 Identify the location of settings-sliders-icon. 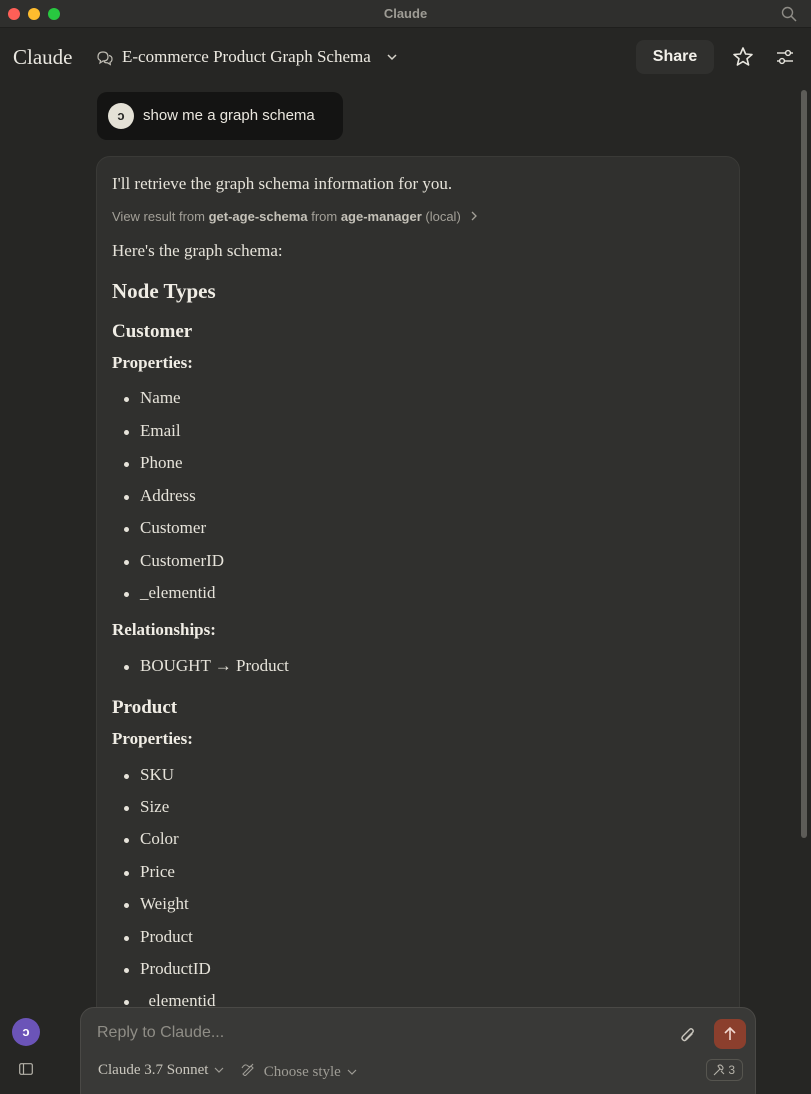
(785, 57).